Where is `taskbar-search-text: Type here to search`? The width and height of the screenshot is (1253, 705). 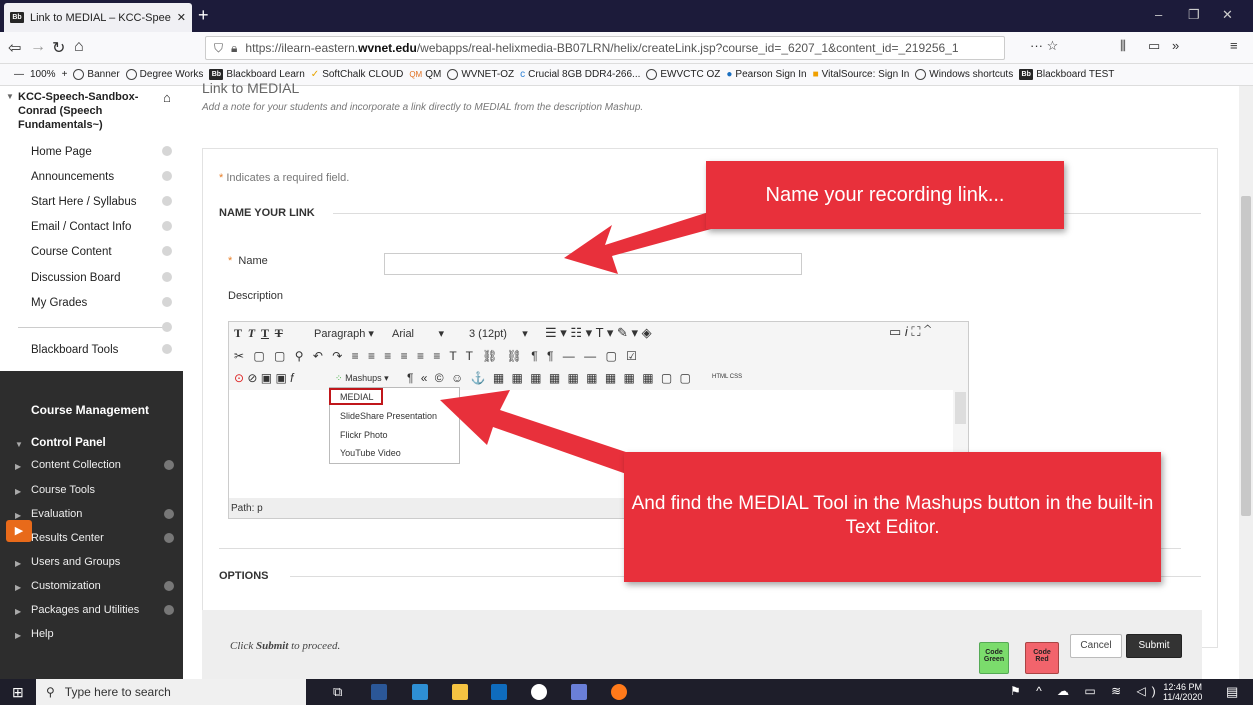
taskbar-search-text: Type here to search is located at coordinates (117, 692).